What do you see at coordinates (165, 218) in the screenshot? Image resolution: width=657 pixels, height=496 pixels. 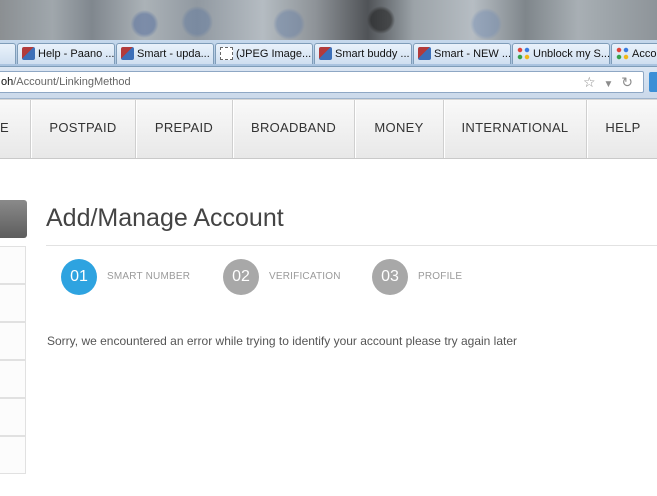 I see `page-title: Add/Manage Account` at bounding box center [165, 218].